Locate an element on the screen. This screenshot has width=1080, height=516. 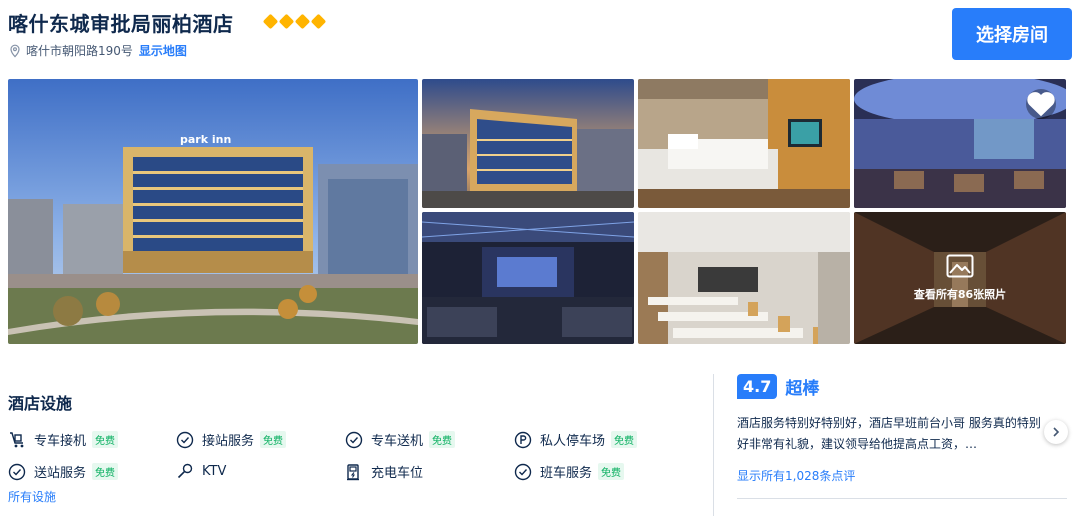
facility-item: 专车送机 免费 is located at coordinates (400, 439).